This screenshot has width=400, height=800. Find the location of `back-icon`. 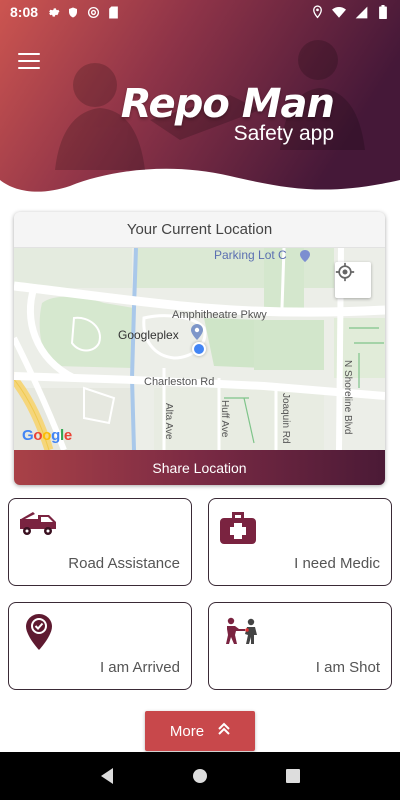

back-icon is located at coordinates (106, 776).